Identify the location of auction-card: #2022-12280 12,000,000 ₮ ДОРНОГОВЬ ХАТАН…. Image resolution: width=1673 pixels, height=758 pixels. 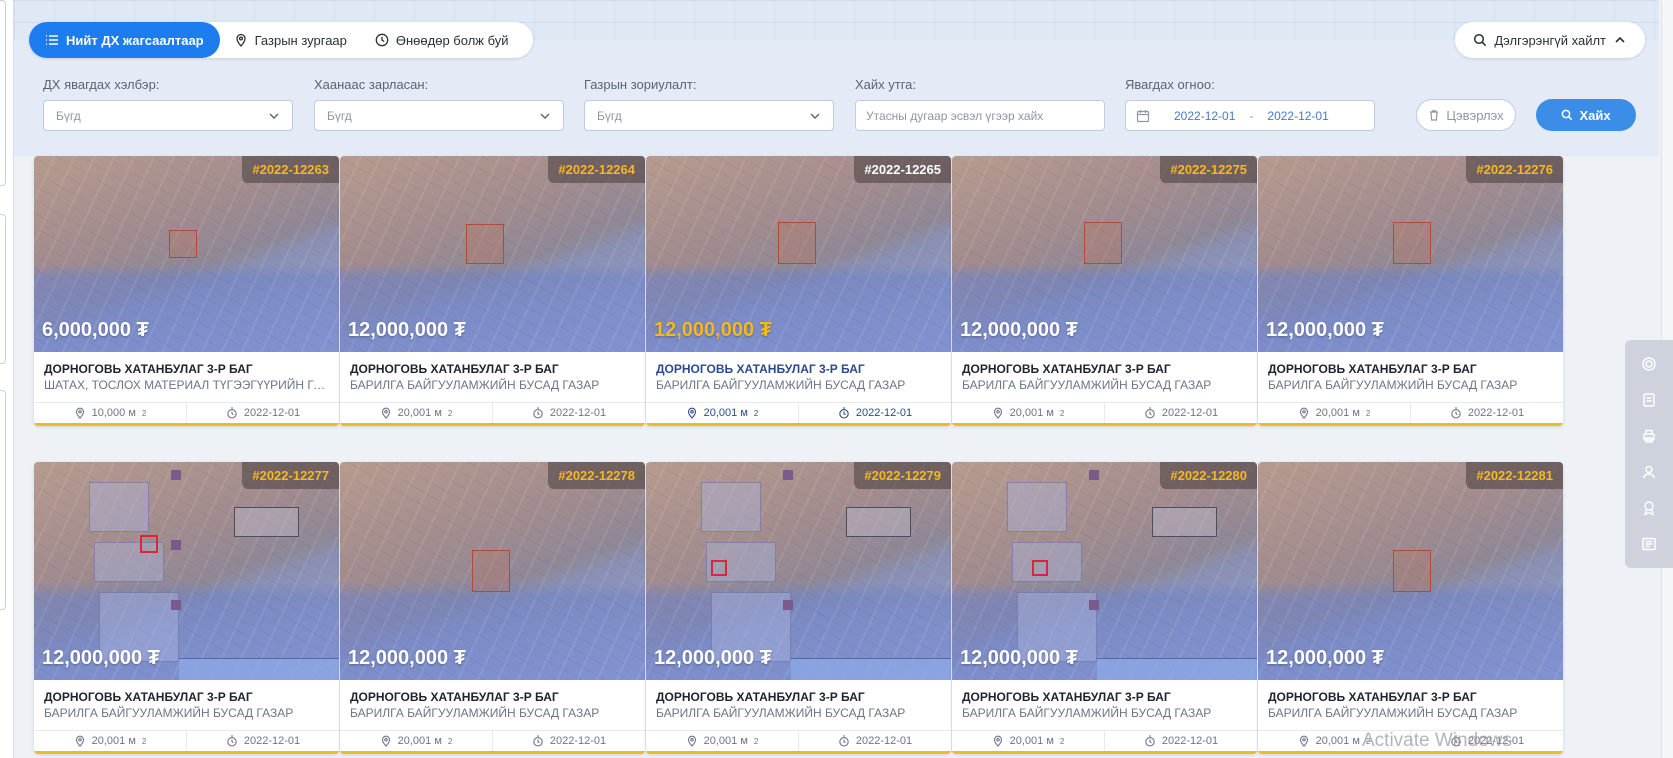
(1104, 608).